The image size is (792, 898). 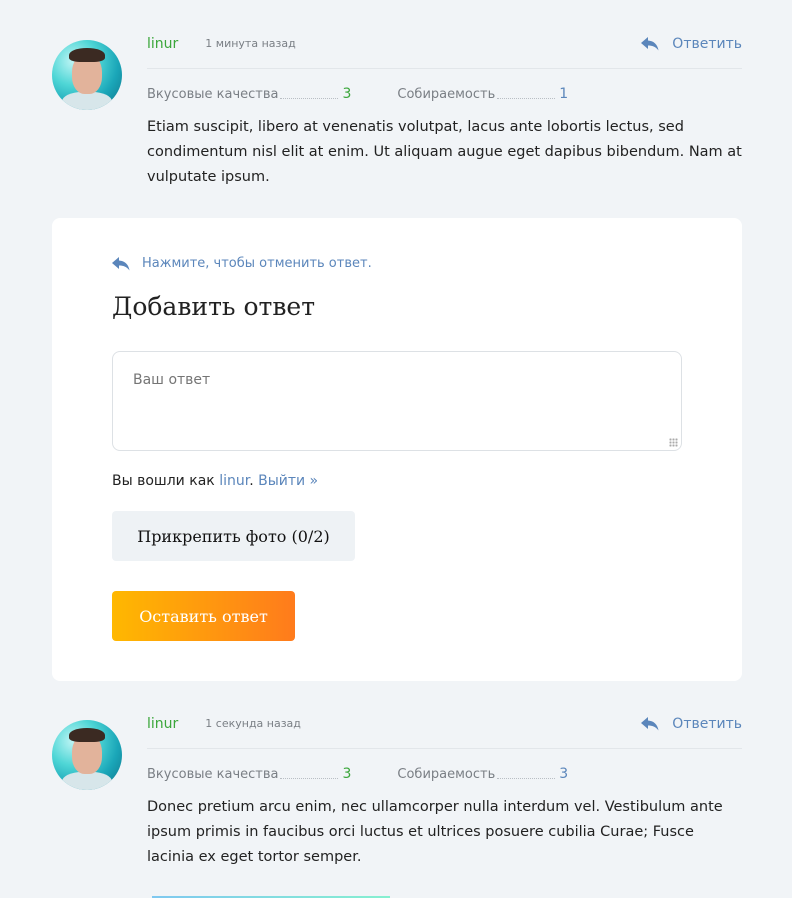 What do you see at coordinates (257, 263) in the screenshot?
I see `cancel-reply-label: Нажмите, чтобы отменить ответ.` at bounding box center [257, 263].